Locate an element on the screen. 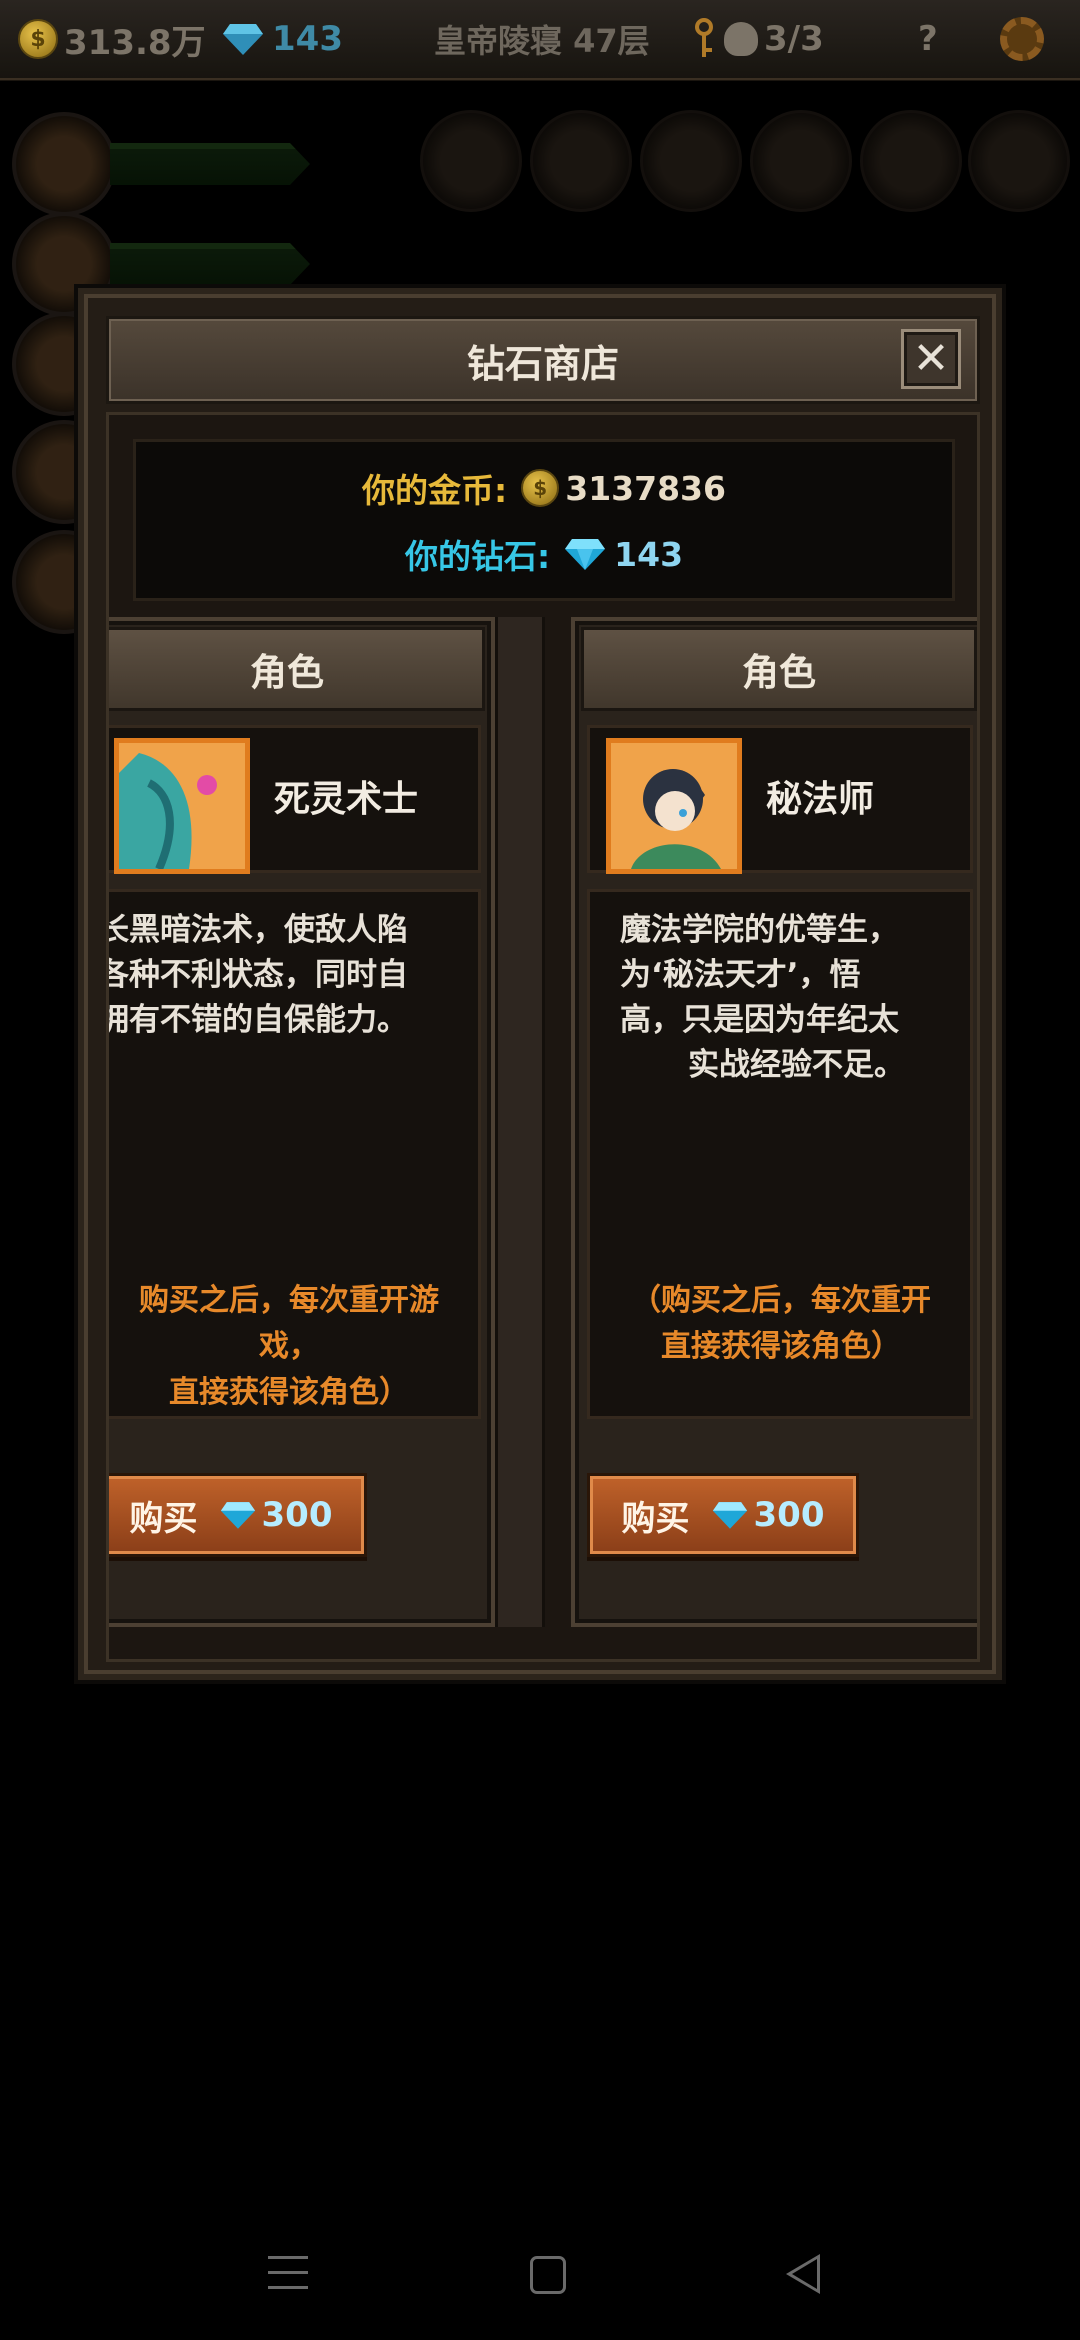  gem-balance-label: 你的钻石: is located at coordinates (477, 556).